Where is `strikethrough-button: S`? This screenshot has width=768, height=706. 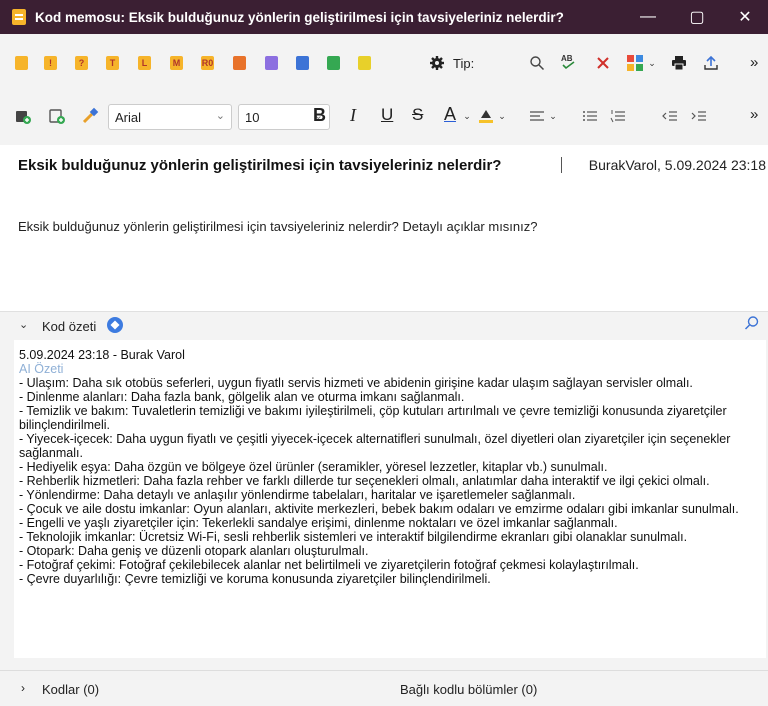
strikethrough-button: S is located at coordinates (417, 115).